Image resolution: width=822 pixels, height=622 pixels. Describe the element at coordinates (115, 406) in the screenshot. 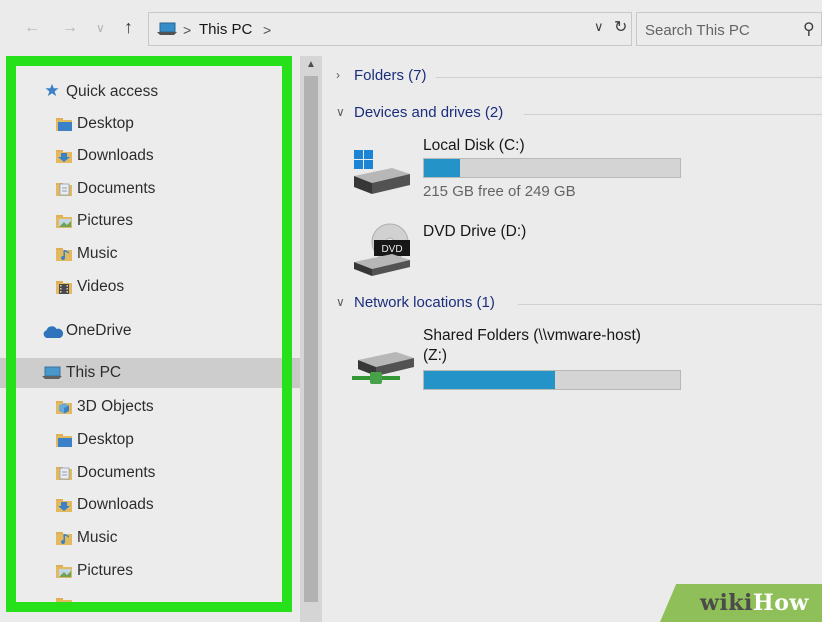

I see `nav-item-label: 3D Objects` at that location.